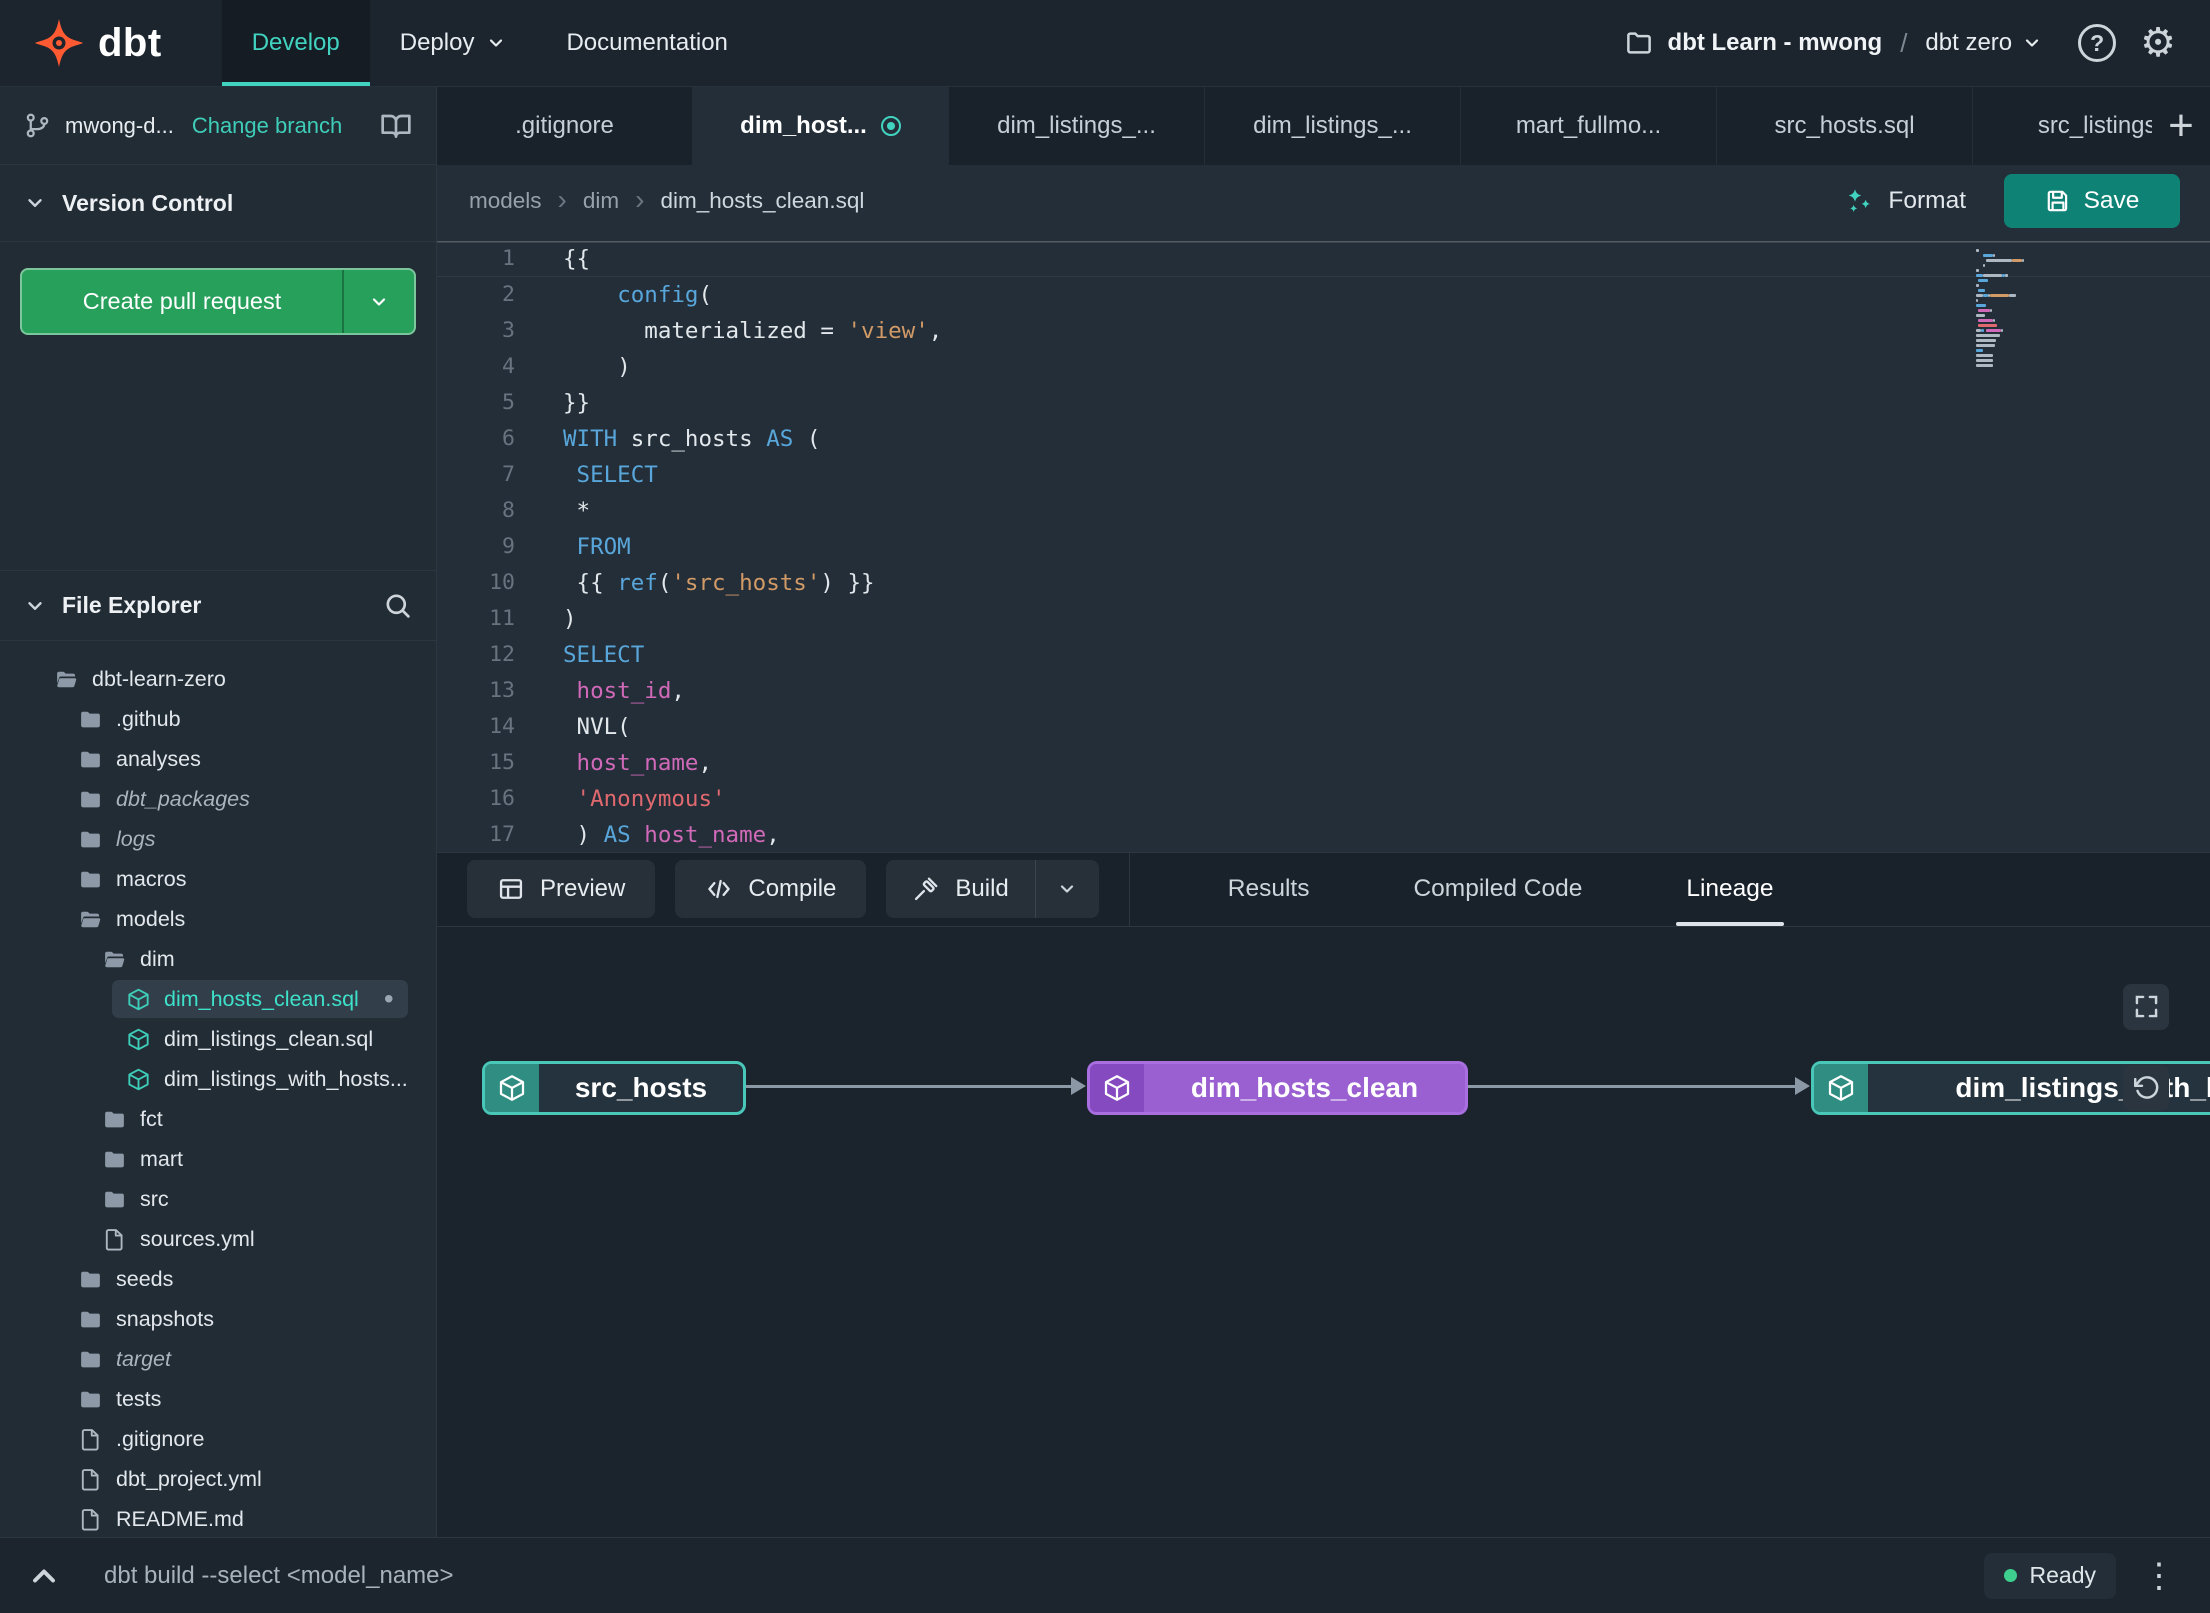 The height and width of the screenshot is (1613, 2210). I want to click on code-line: 12 SELECT, so click(1323, 655).